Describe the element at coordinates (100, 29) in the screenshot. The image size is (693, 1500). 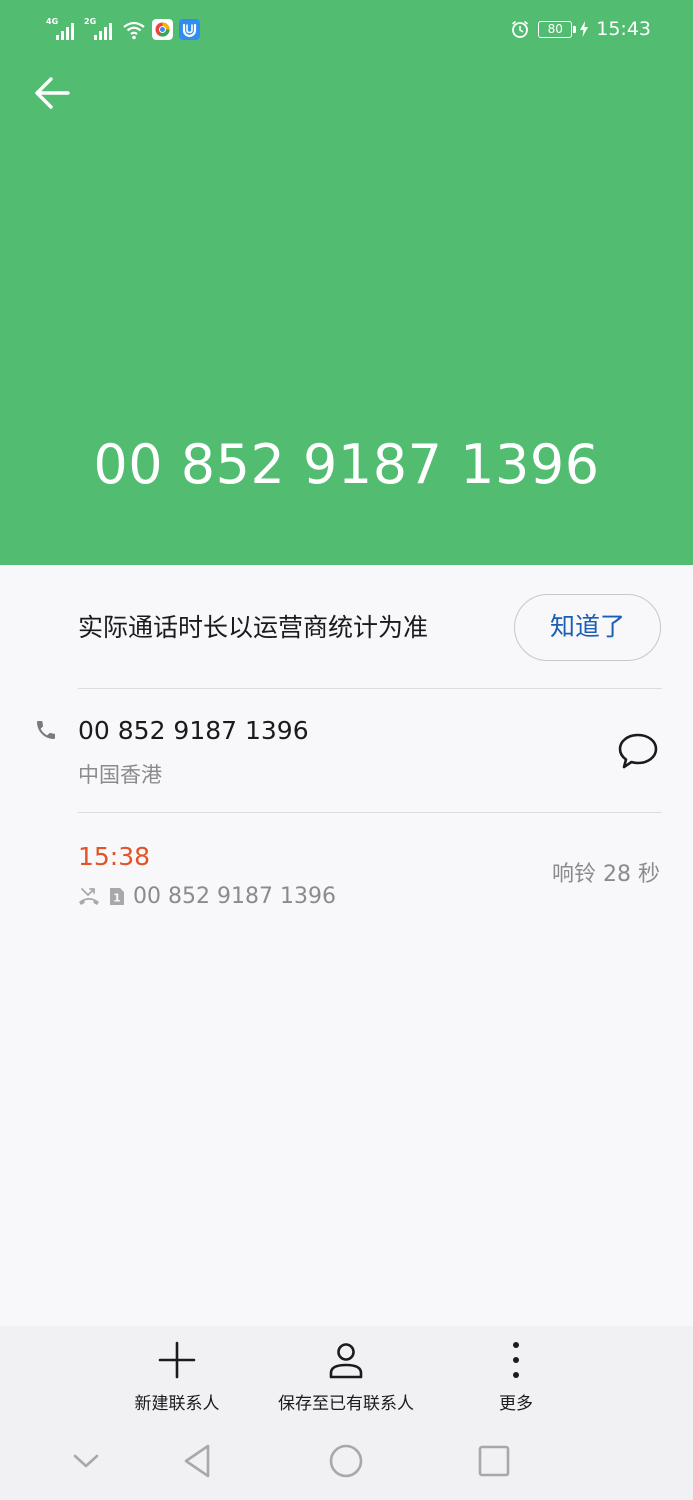
I see `signal-2g-icon: 2G` at that location.